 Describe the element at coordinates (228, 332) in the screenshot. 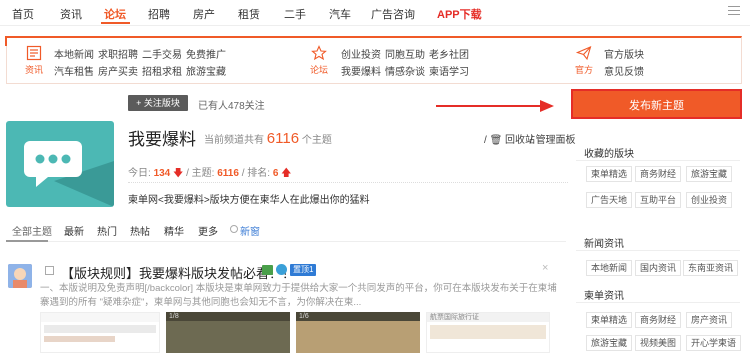

I see `thumbnail: 1/8` at that location.